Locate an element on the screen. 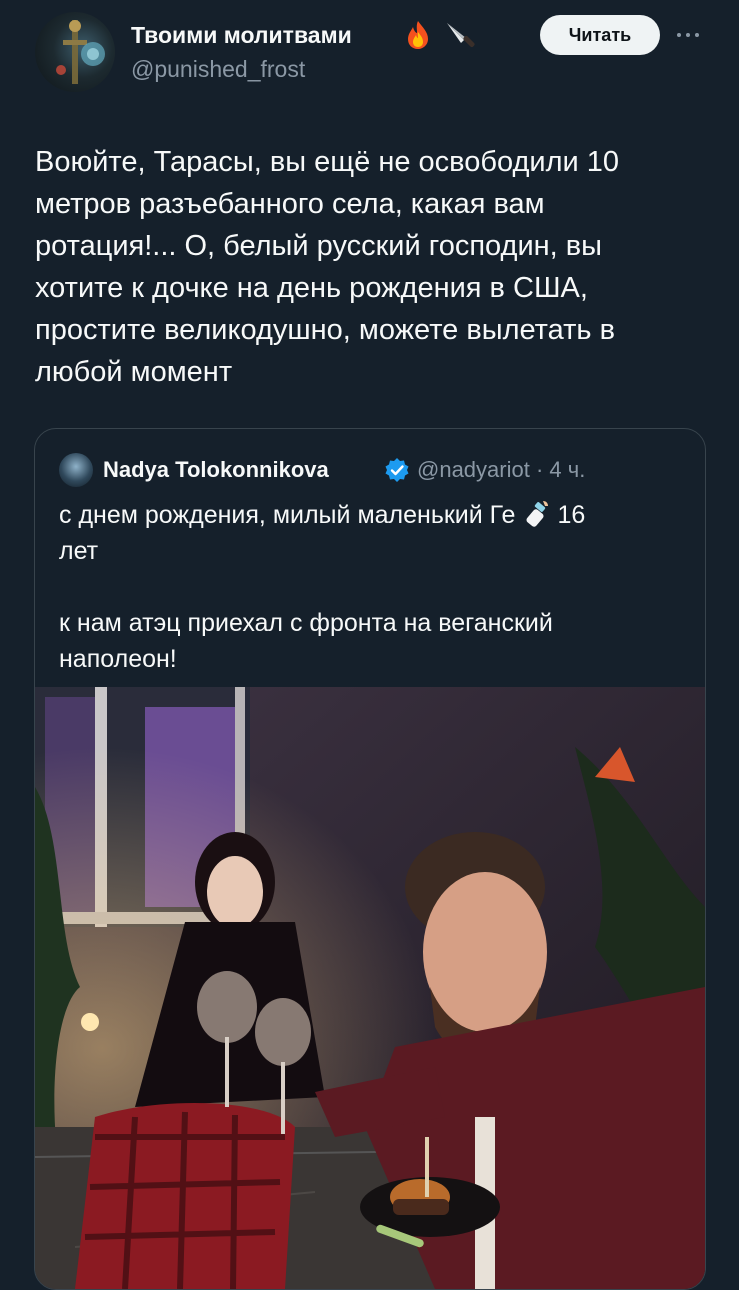 The image size is (739, 1290). verified-badge-icon is located at coordinates (397, 470).